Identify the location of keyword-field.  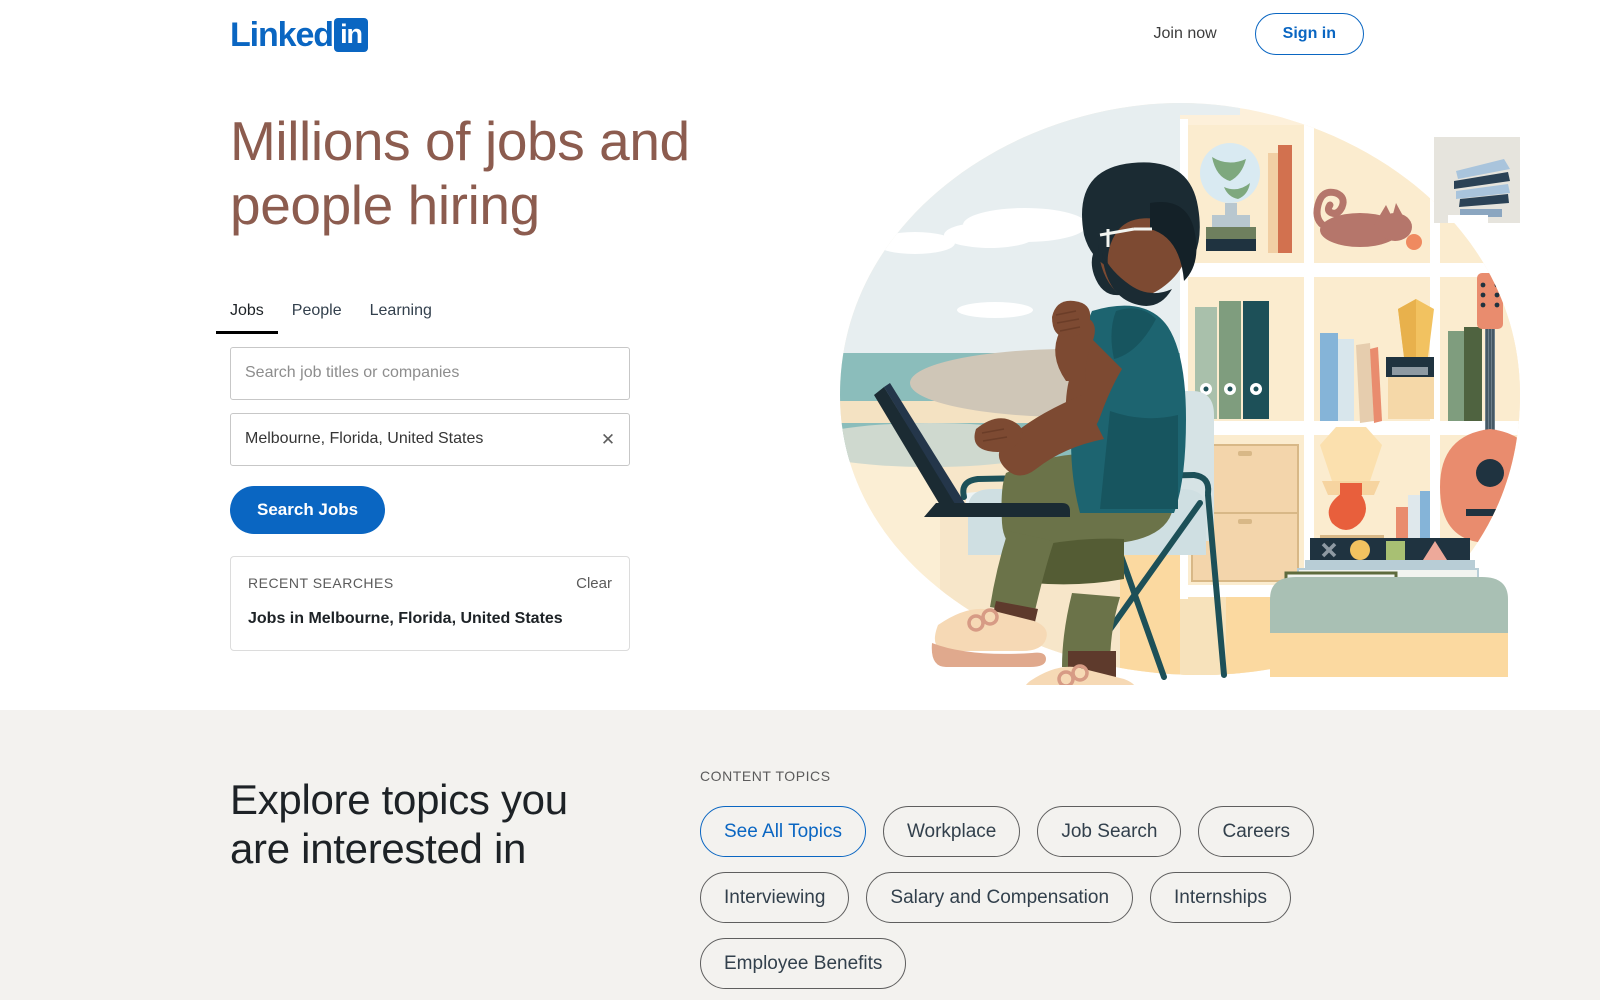
(430, 373).